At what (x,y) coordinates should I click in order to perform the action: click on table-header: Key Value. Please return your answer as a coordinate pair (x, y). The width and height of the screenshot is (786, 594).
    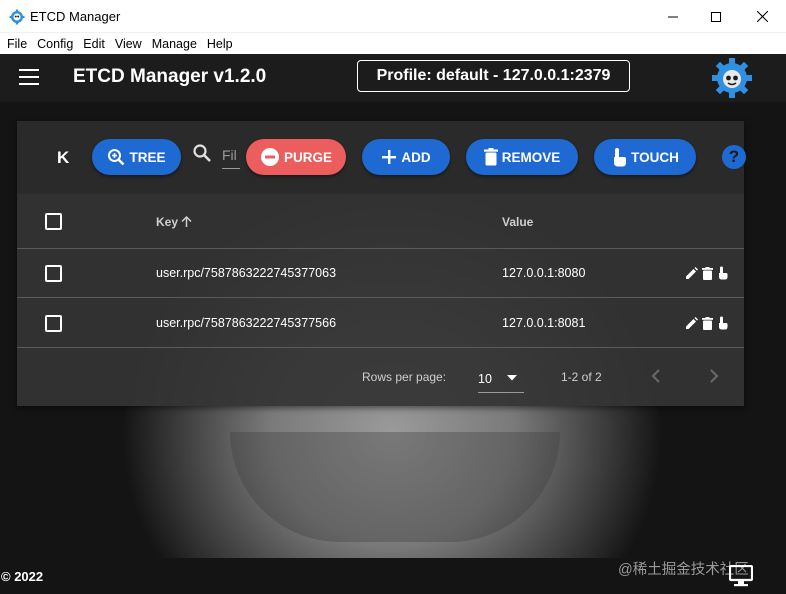
    Looking at the image, I should click on (380, 221).